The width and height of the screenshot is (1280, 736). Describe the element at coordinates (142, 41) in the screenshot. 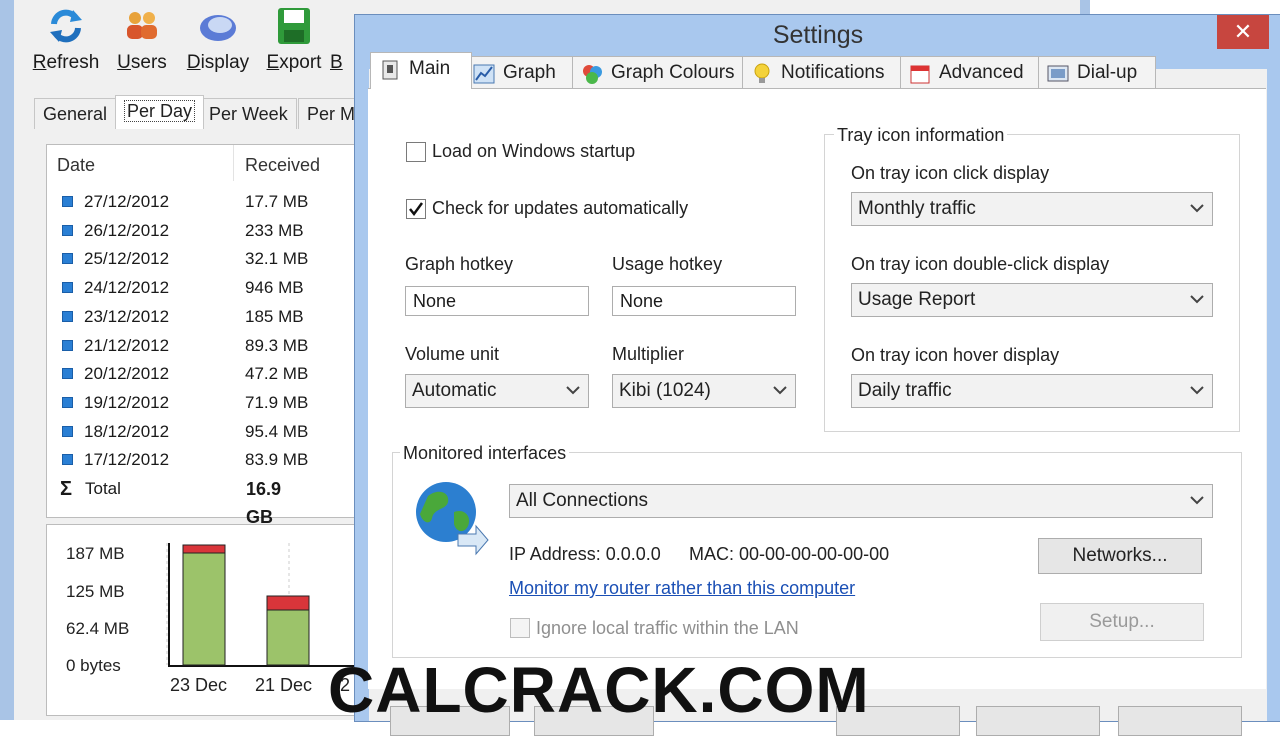

I see `users-button: Users` at that location.